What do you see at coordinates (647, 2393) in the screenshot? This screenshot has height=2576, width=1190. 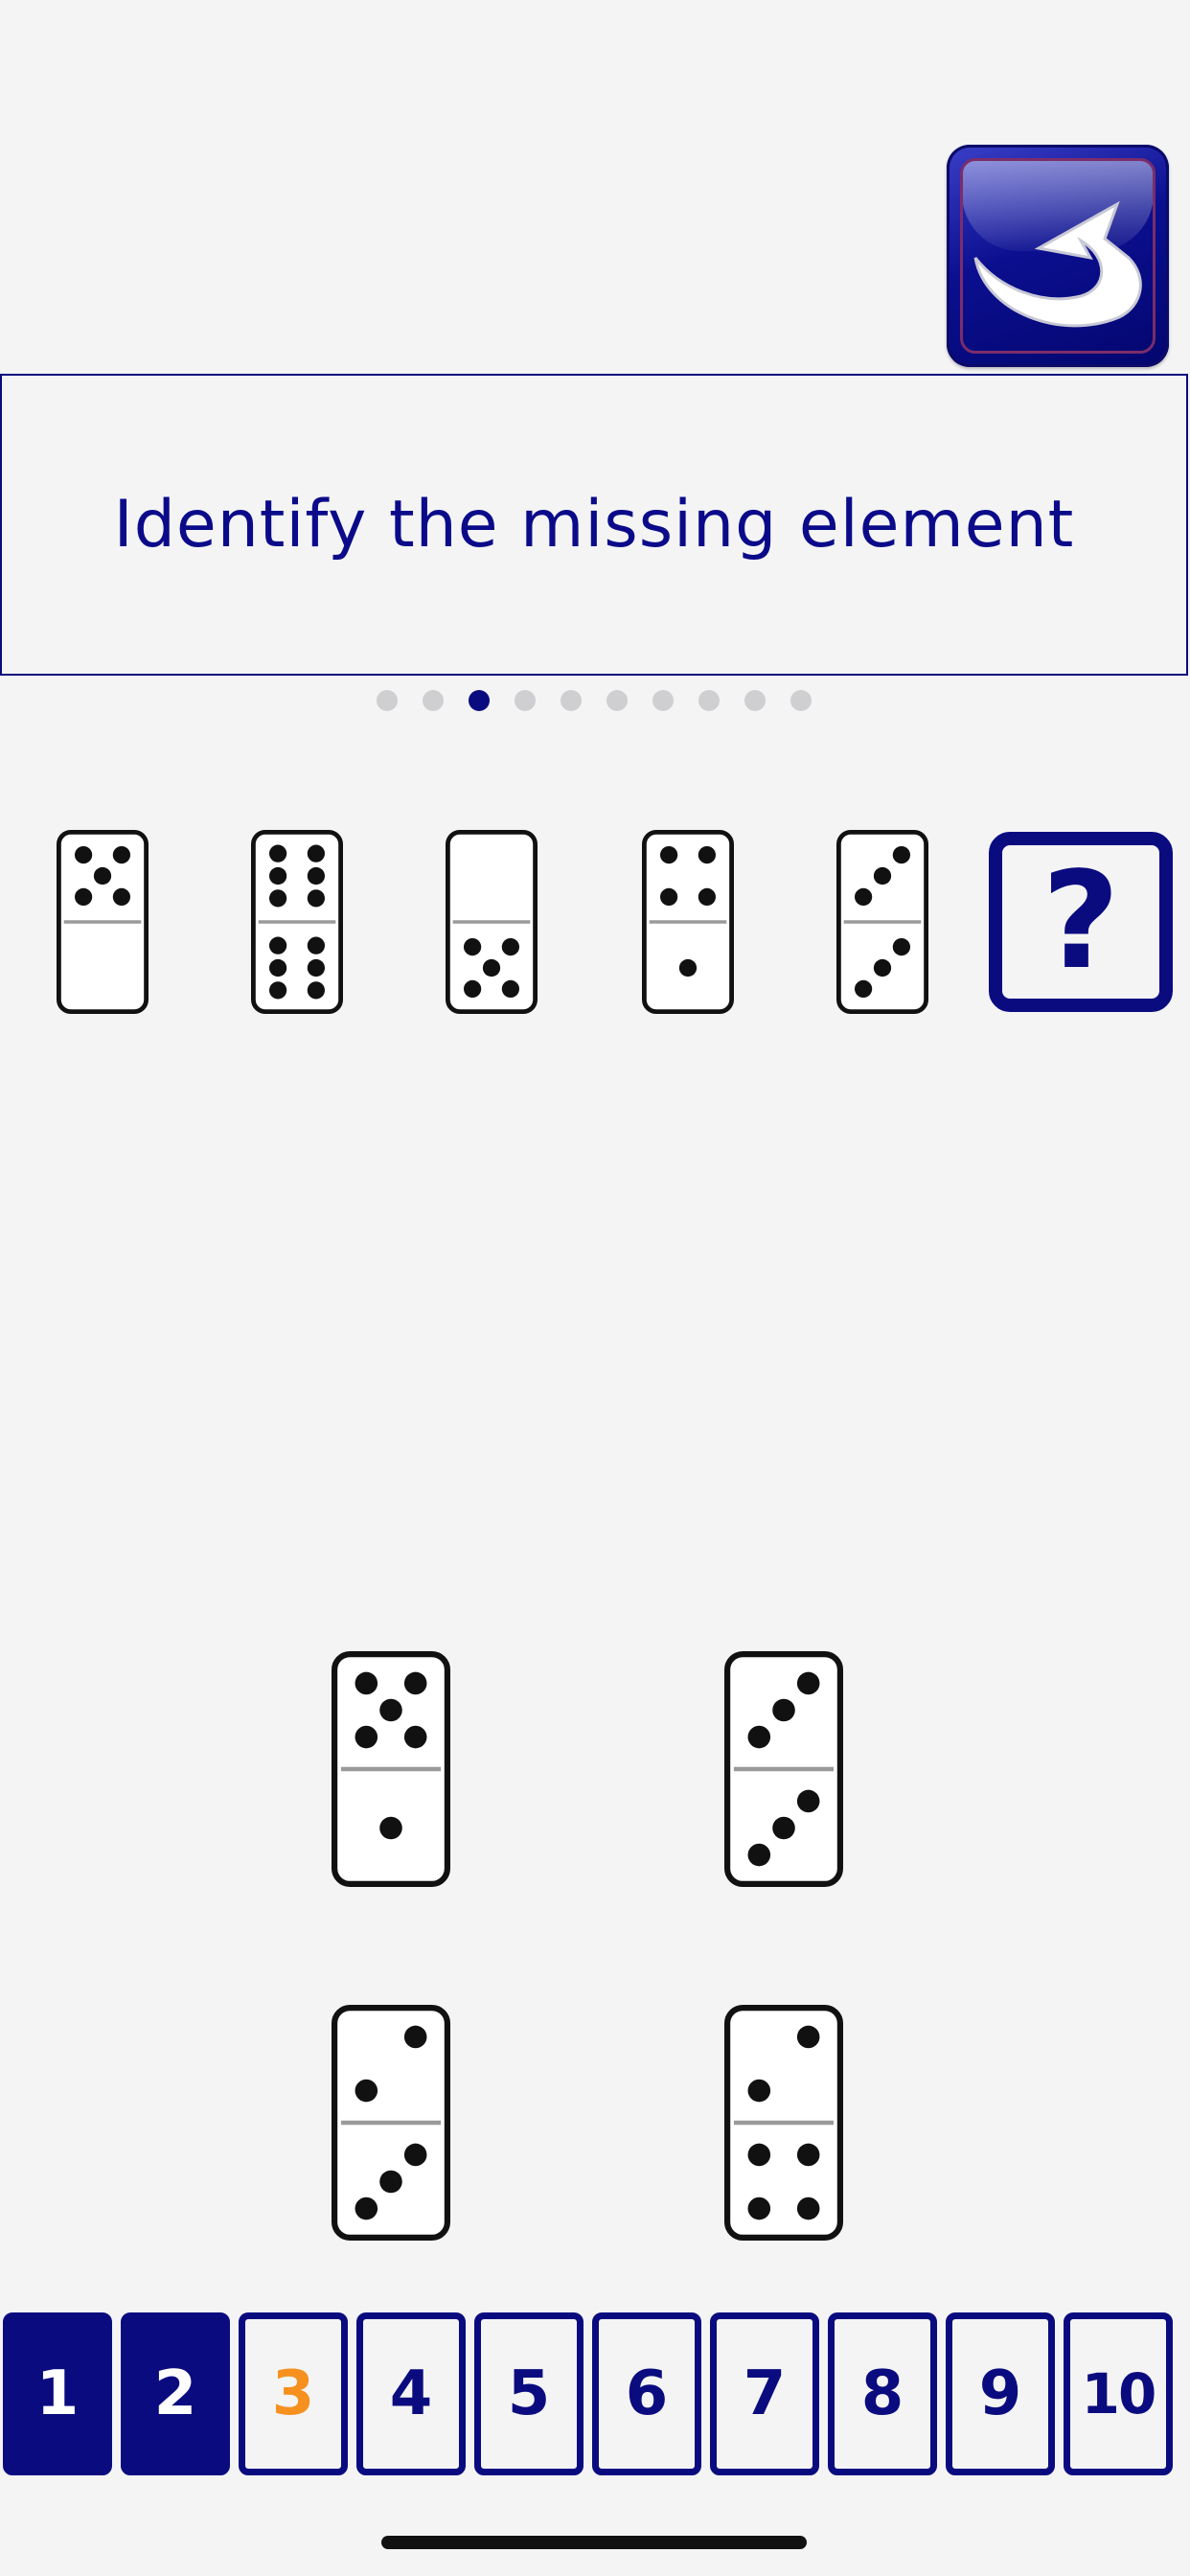 I see `page-button-6: 6` at bounding box center [647, 2393].